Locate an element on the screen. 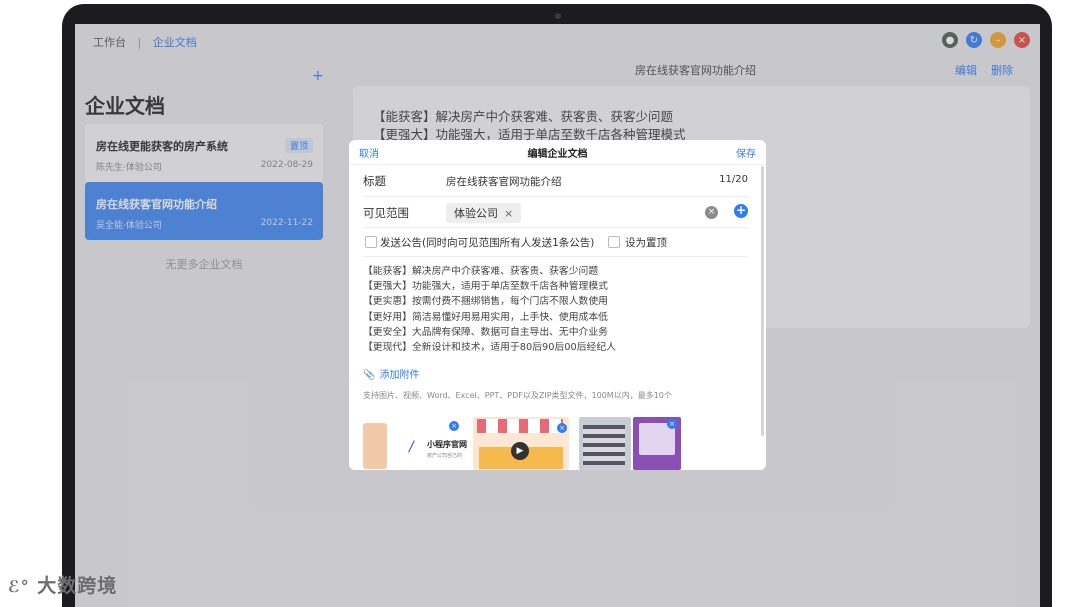 Image resolution: width=1080 pixels, height=607 pixels. attachment-thumbnail: ▶ × is located at coordinates (521, 443).